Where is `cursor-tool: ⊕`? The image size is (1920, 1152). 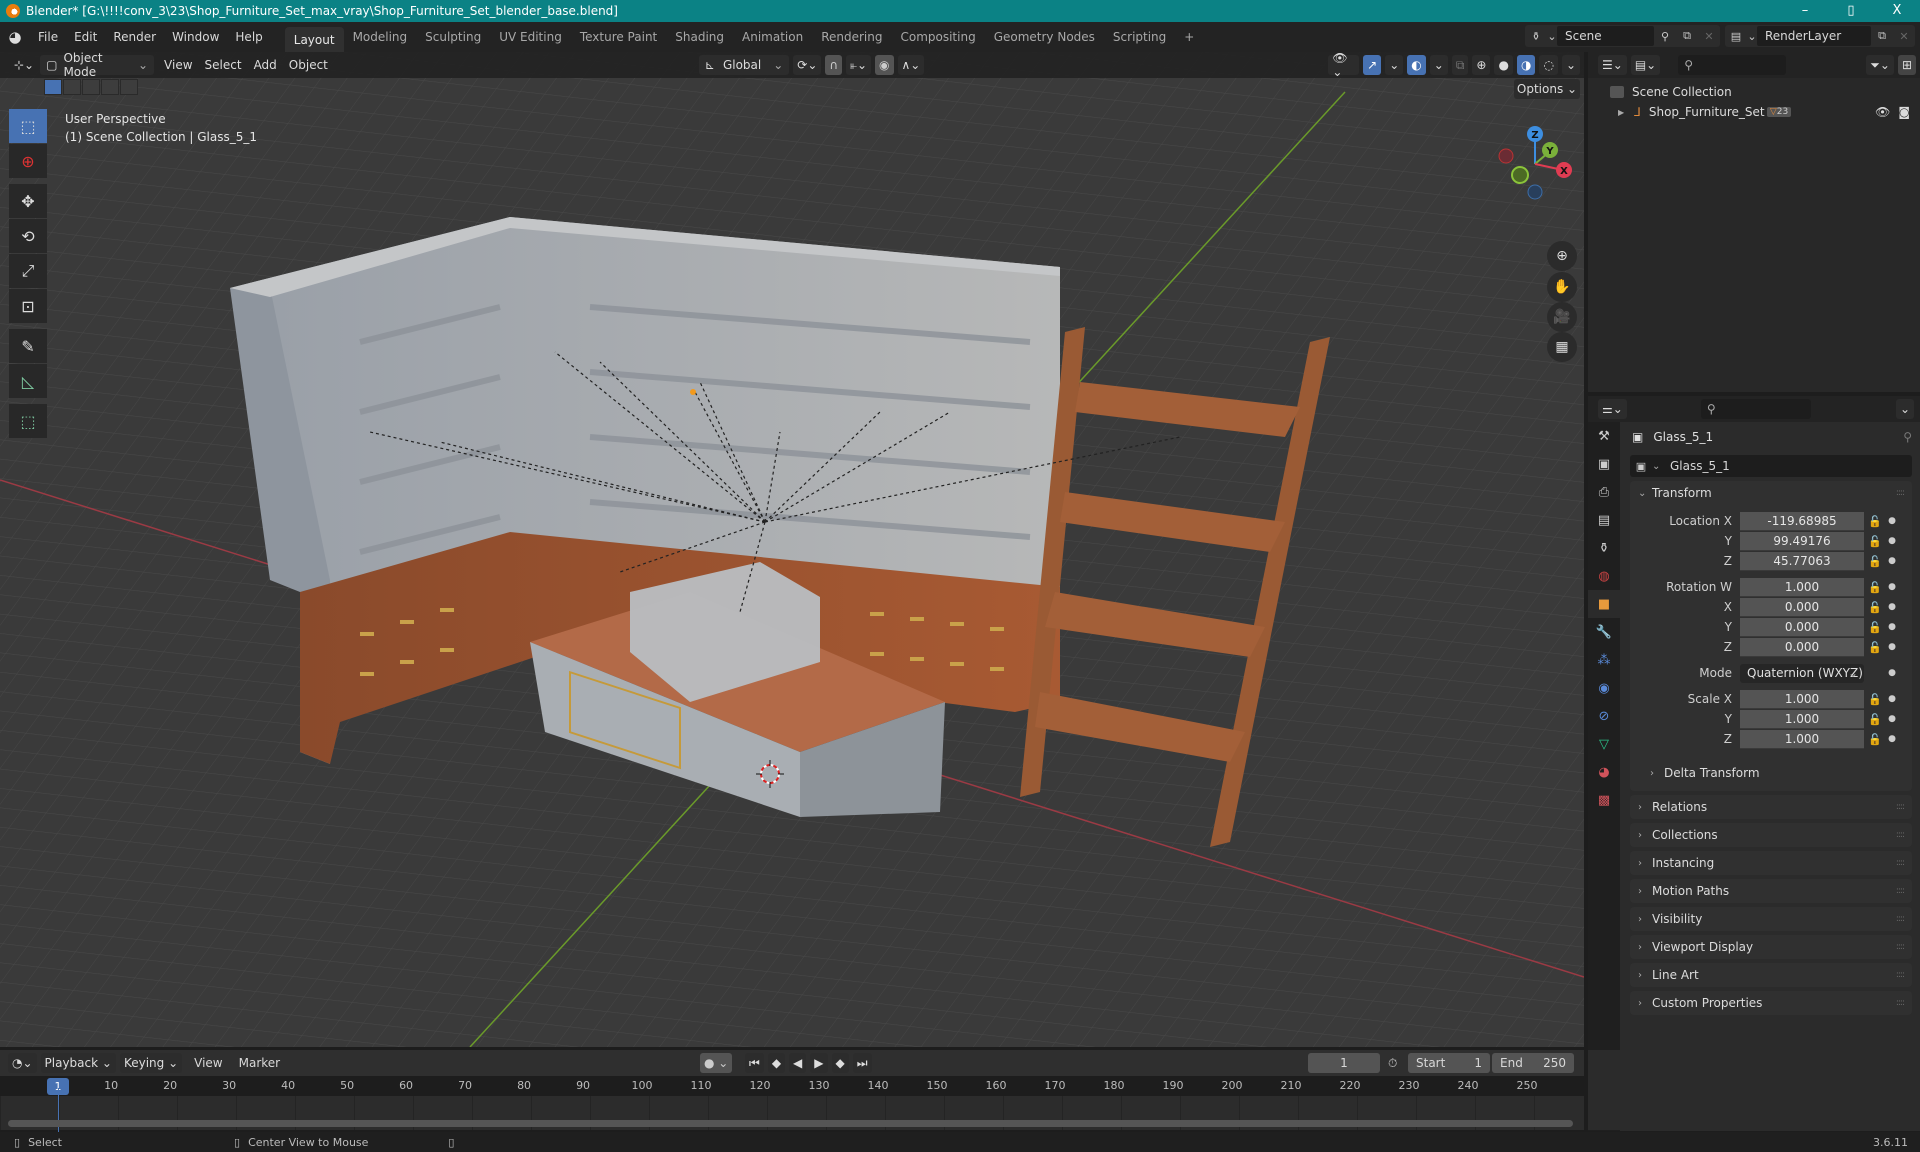 cursor-tool: ⊕ is located at coordinates (28, 161).